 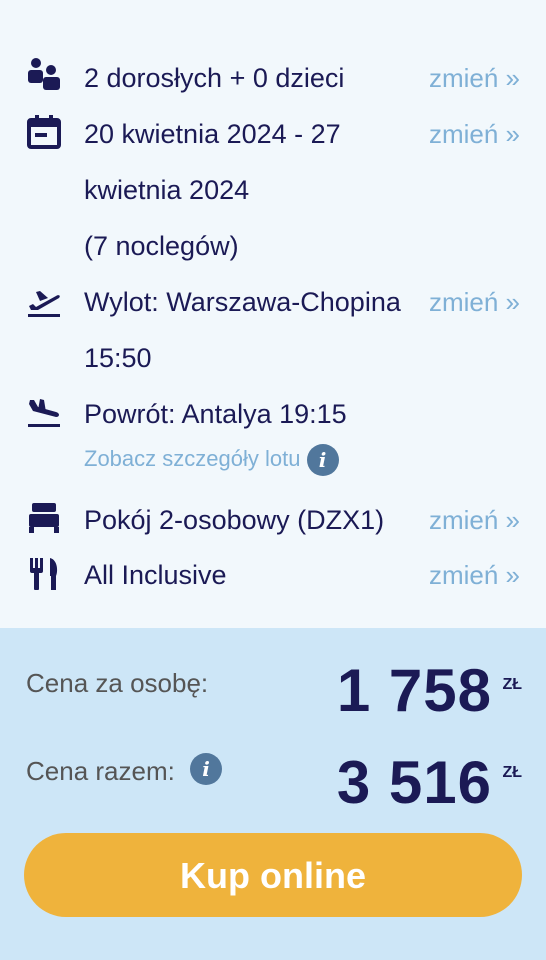 I want to click on per-person-currency: ZŁ, so click(x=512, y=684).